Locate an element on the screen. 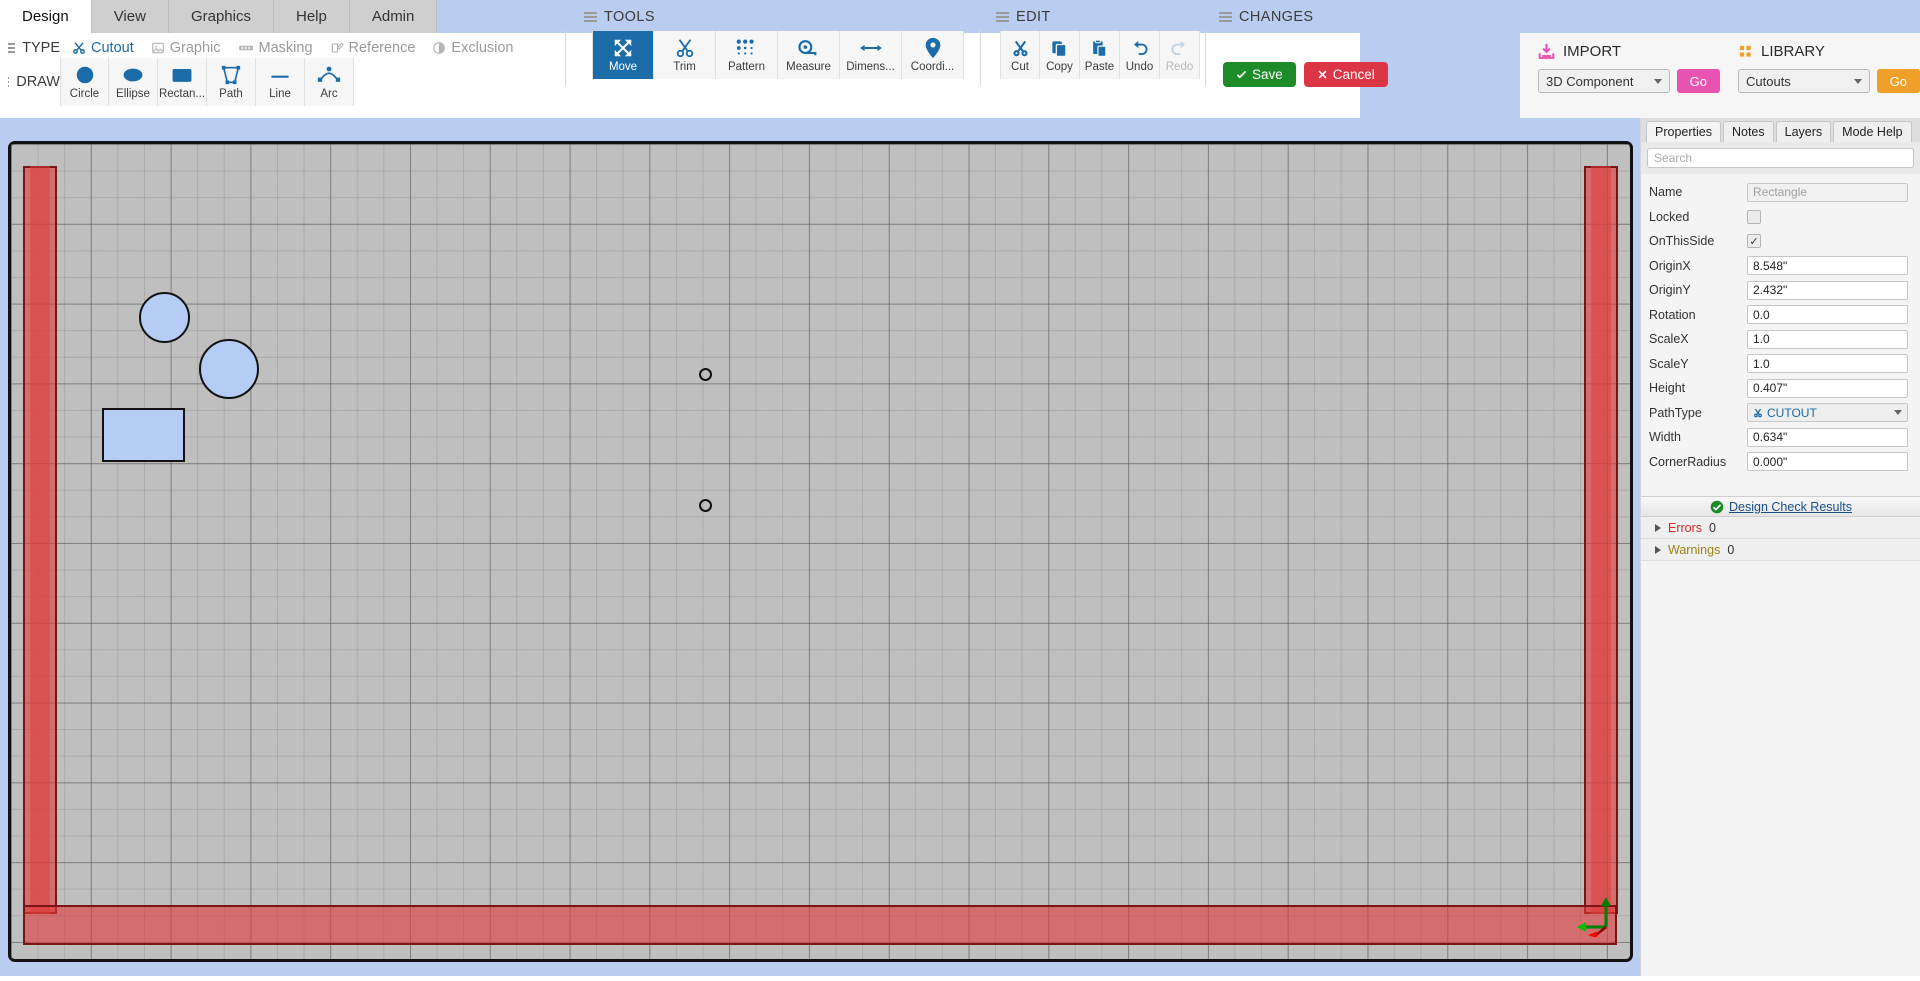  type-item-masking: Masking is located at coordinates (275, 48).